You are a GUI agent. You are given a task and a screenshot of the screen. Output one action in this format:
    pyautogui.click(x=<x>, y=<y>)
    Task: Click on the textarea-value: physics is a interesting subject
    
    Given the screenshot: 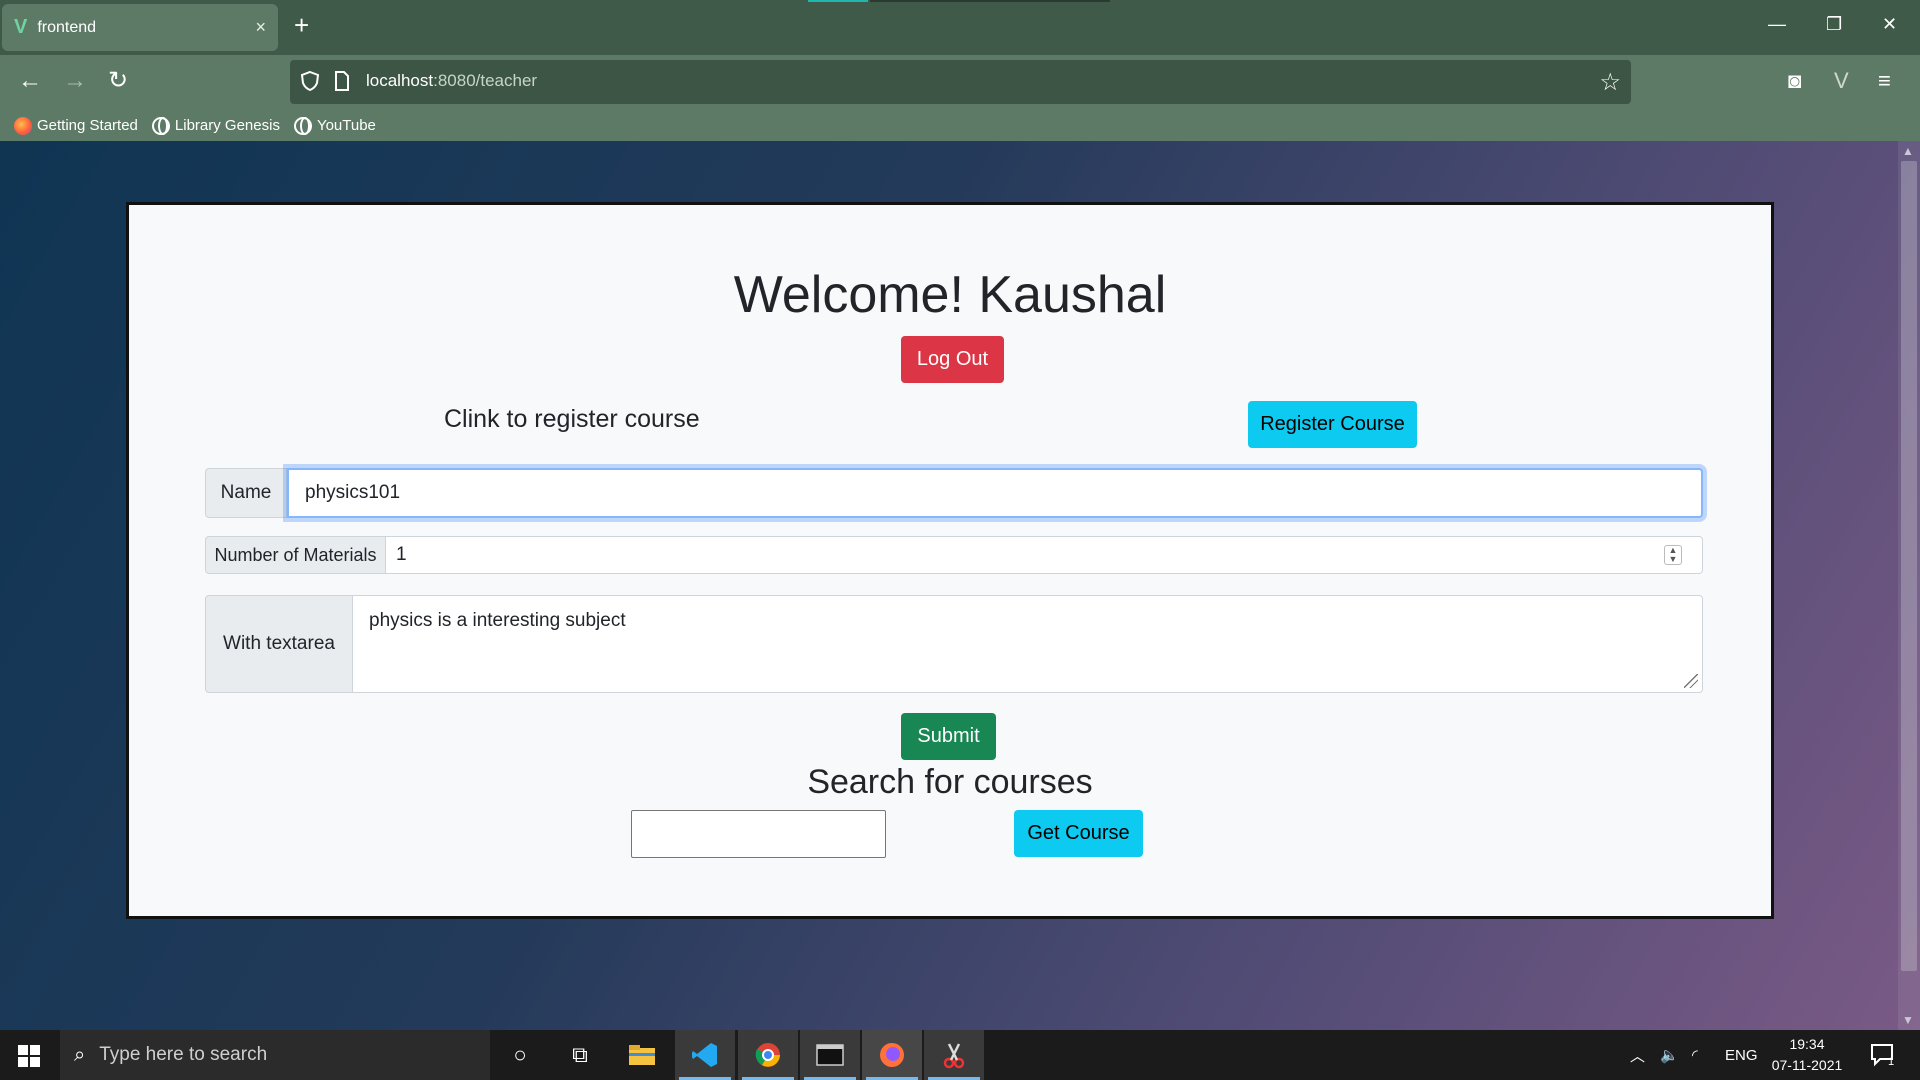 What is the action you would take?
    pyautogui.click(x=497, y=620)
    